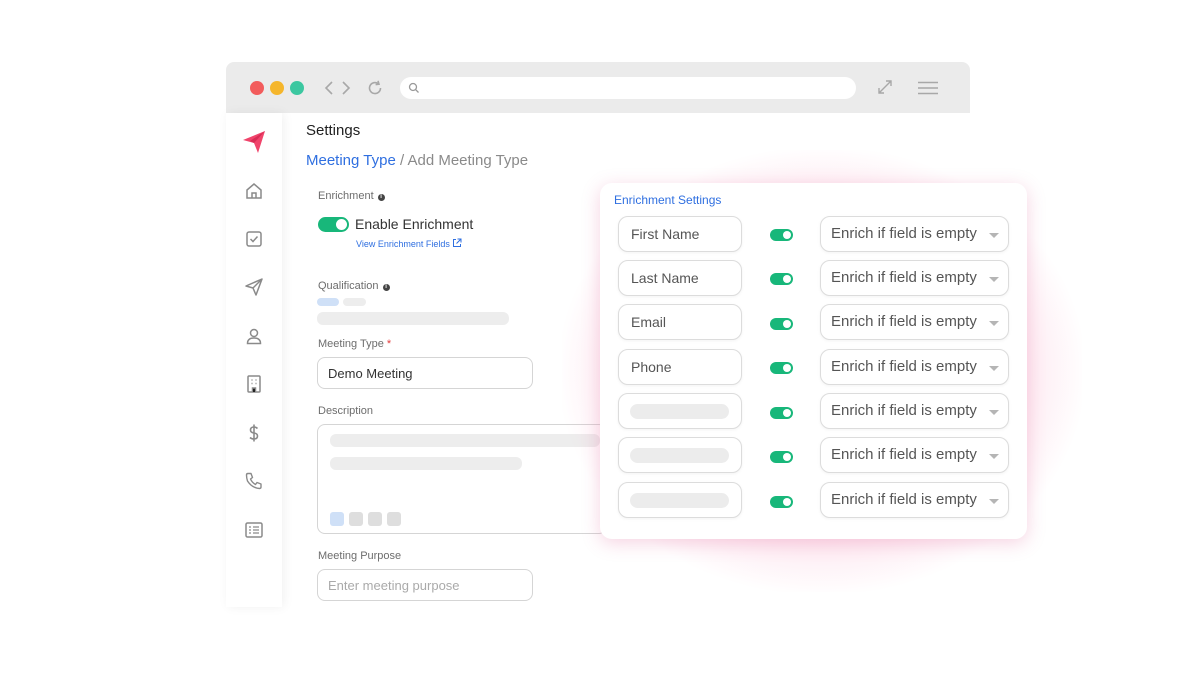 Image resolution: width=1200 pixels, height=675 pixels. Describe the element at coordinates (346, 88) in the screenshot. I see `forward-icon` at that location.